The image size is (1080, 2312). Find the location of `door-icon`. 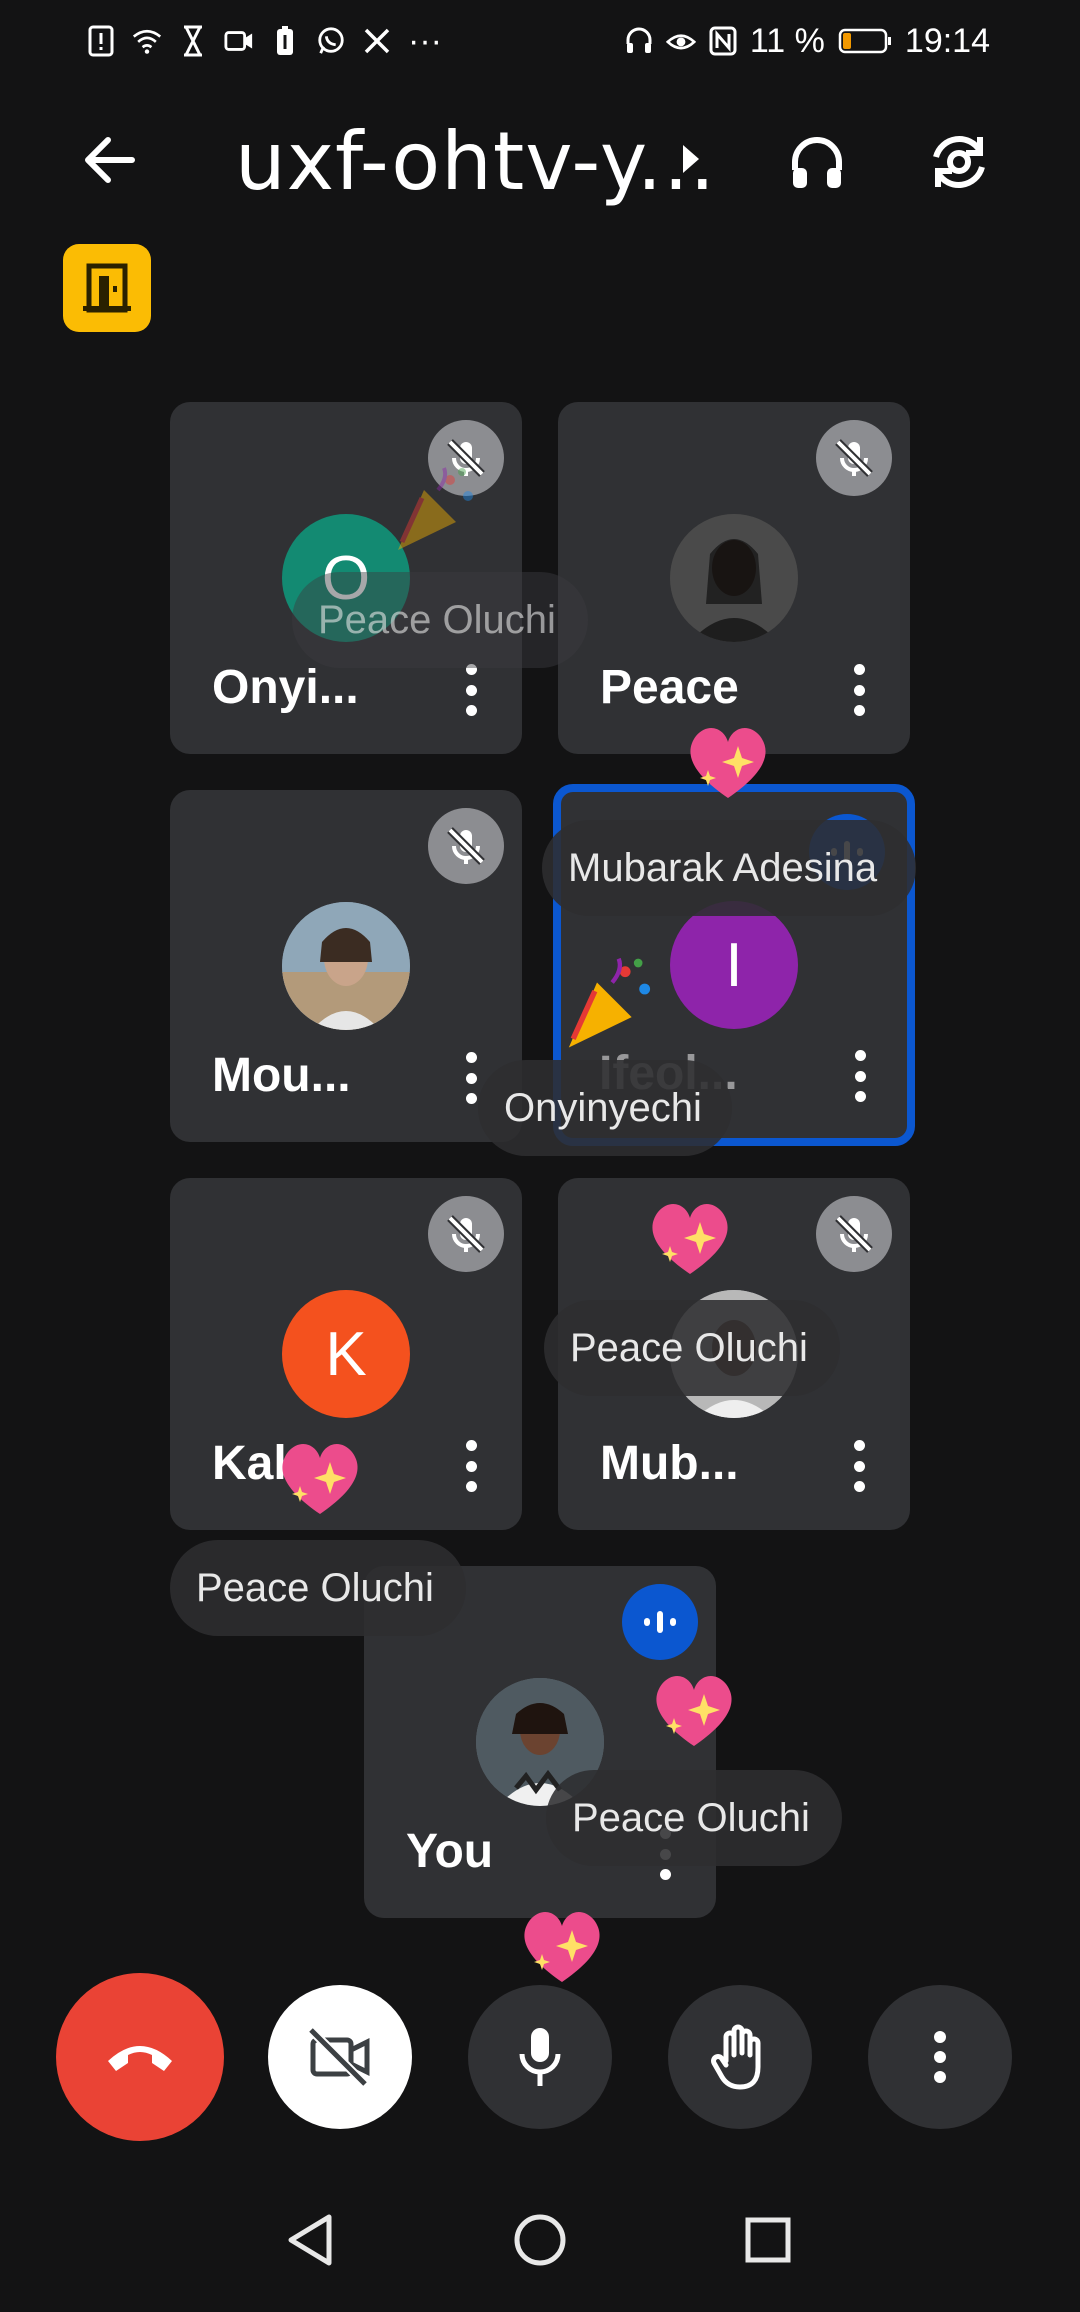

door-icon is located at coordinates (107, 288).